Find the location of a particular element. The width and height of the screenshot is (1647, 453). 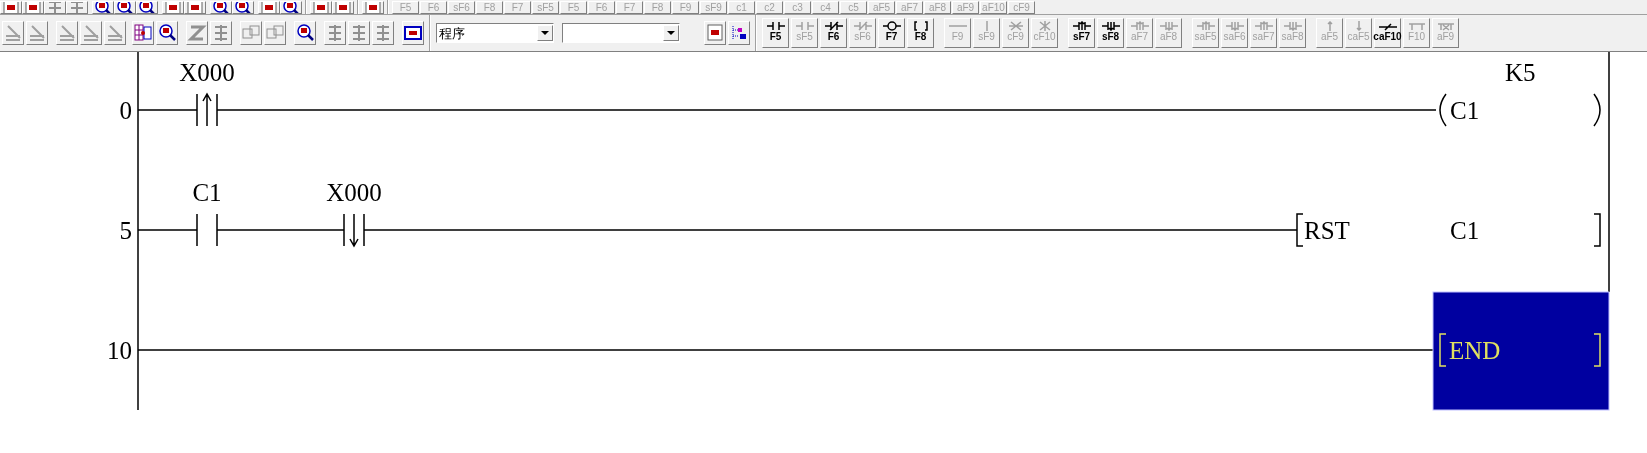

step-number: 0 is located at coordinates (125, 110).